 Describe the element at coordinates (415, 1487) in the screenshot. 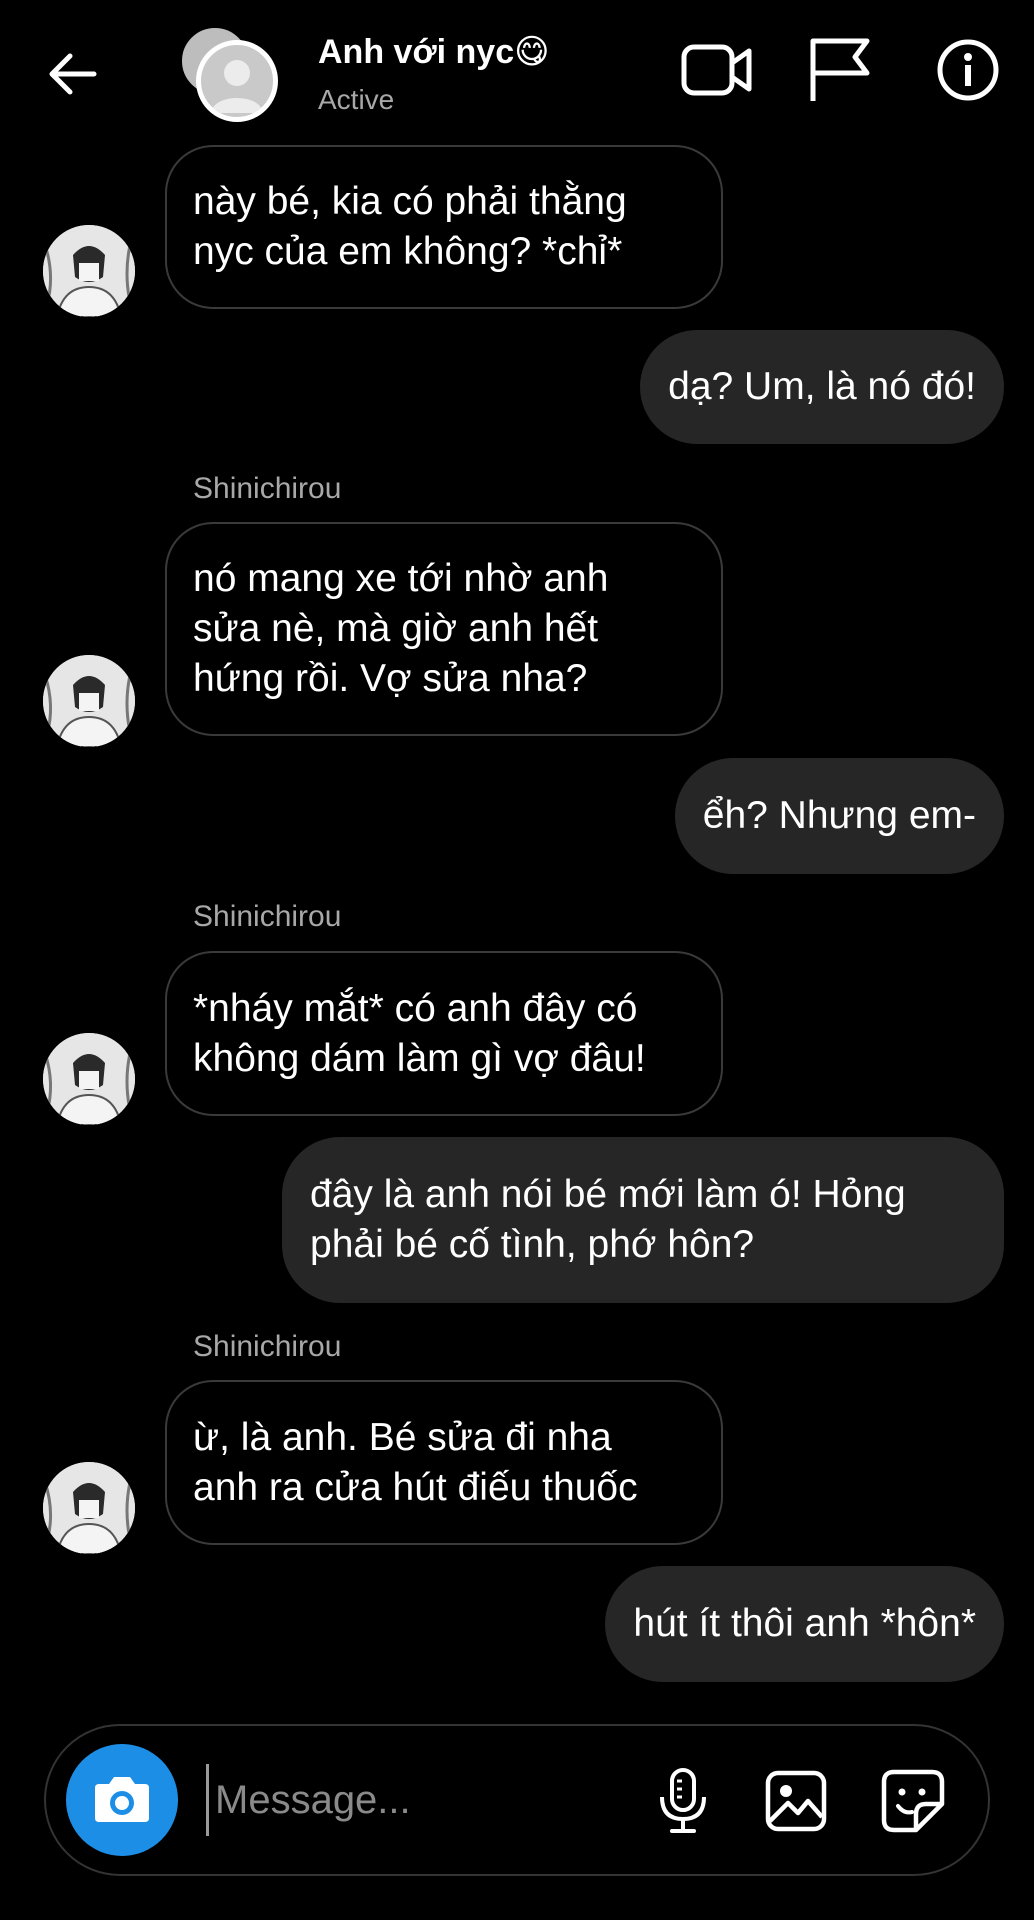

I see `message-line: anh ra cửa hút điếu thuốc` at that location.